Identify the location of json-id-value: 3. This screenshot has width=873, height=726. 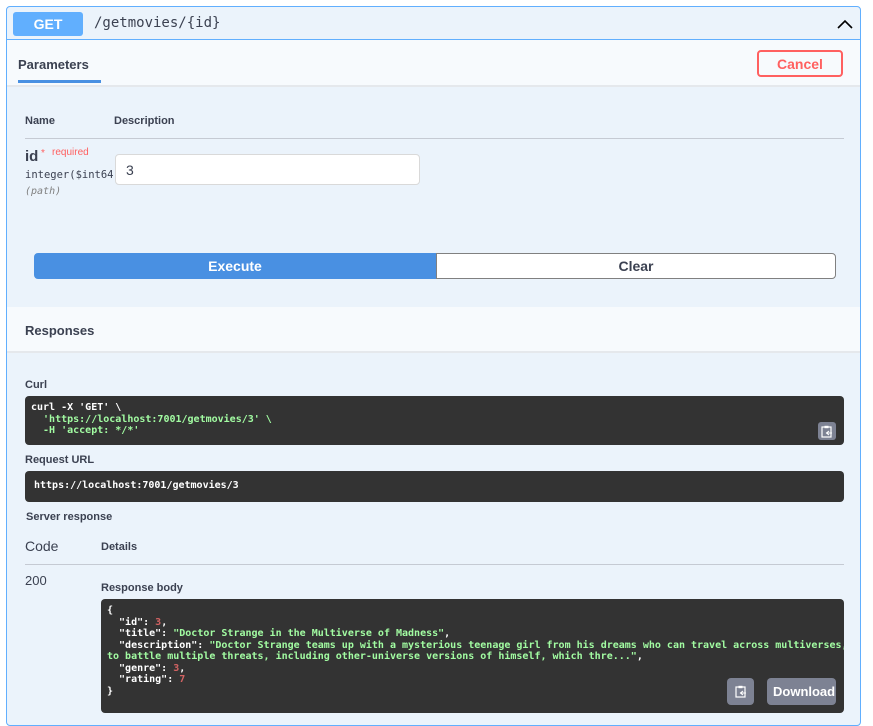
(158, 622).